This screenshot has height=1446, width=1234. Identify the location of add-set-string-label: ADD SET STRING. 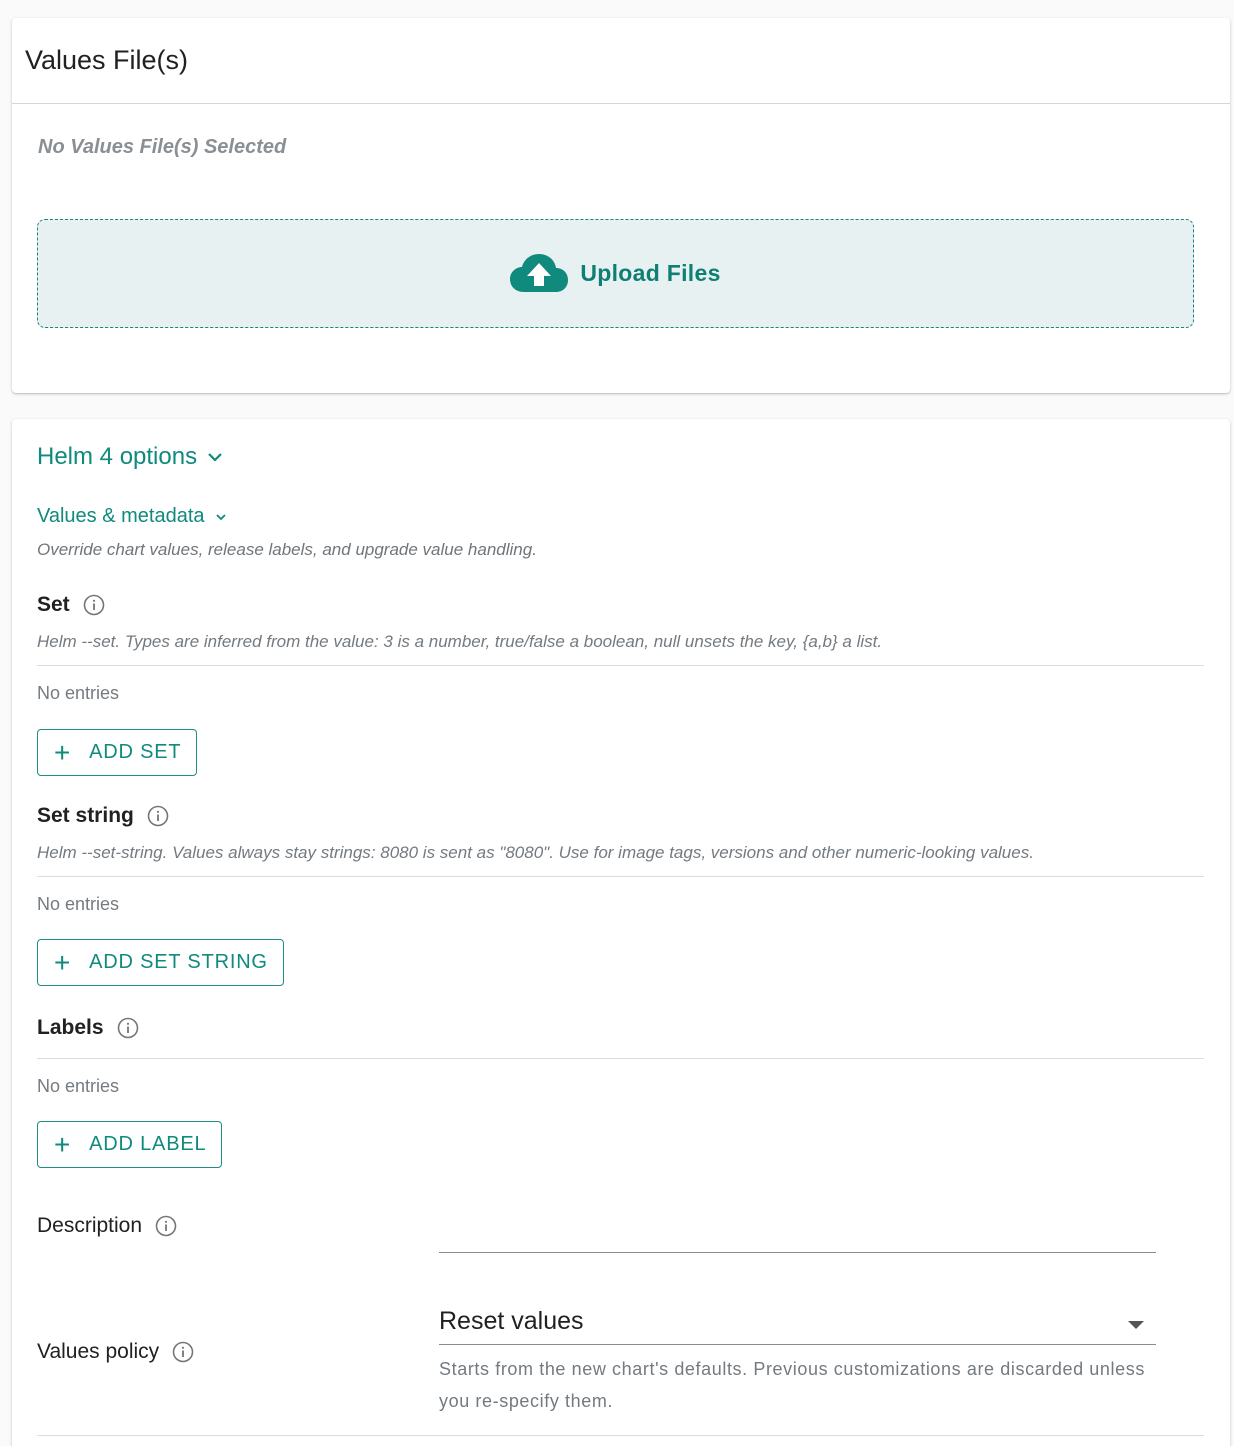
(178, 962).